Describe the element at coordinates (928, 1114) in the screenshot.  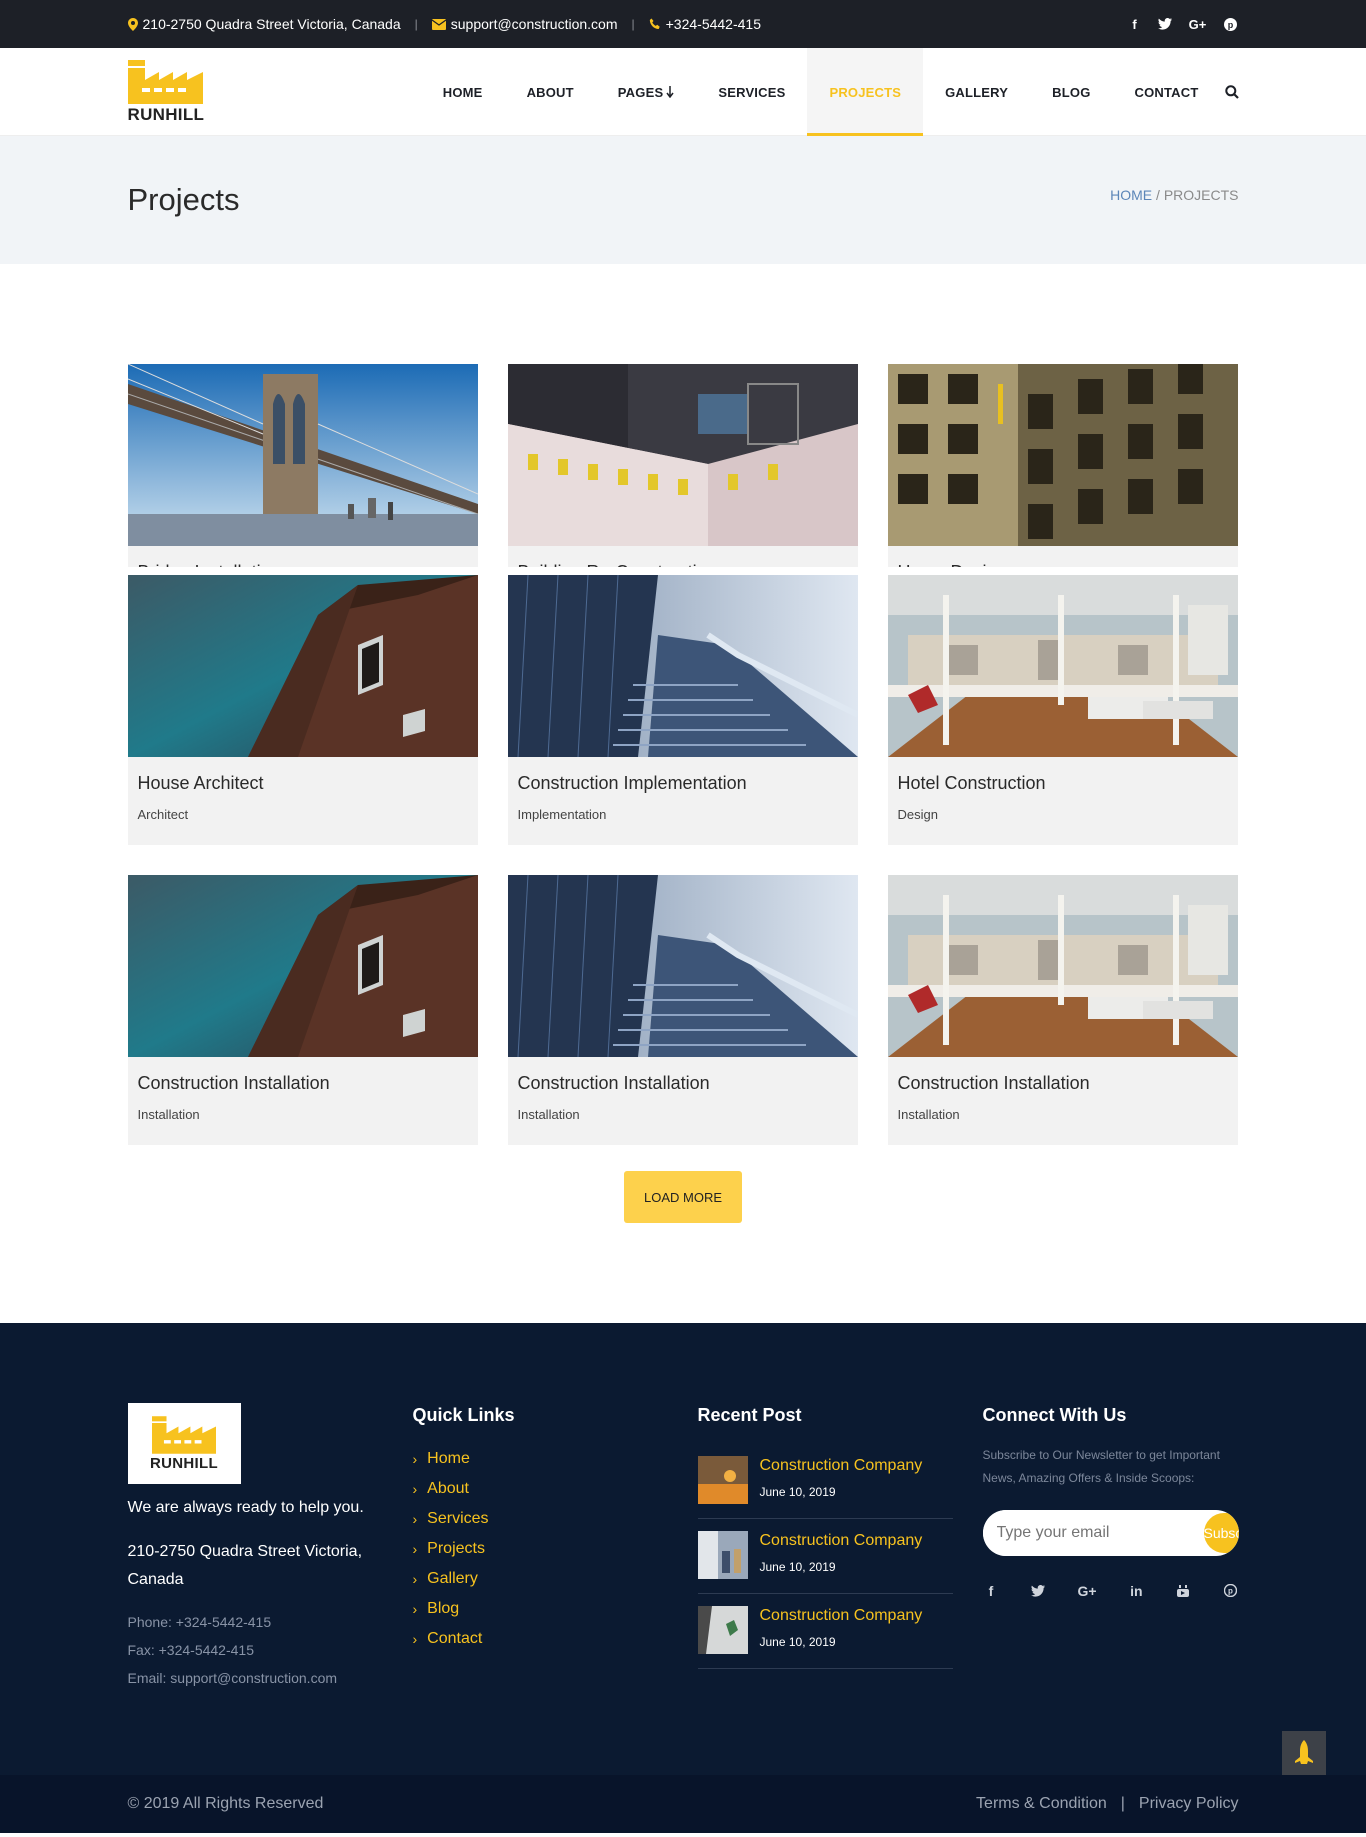
I see `project-category: Installation` at that location.